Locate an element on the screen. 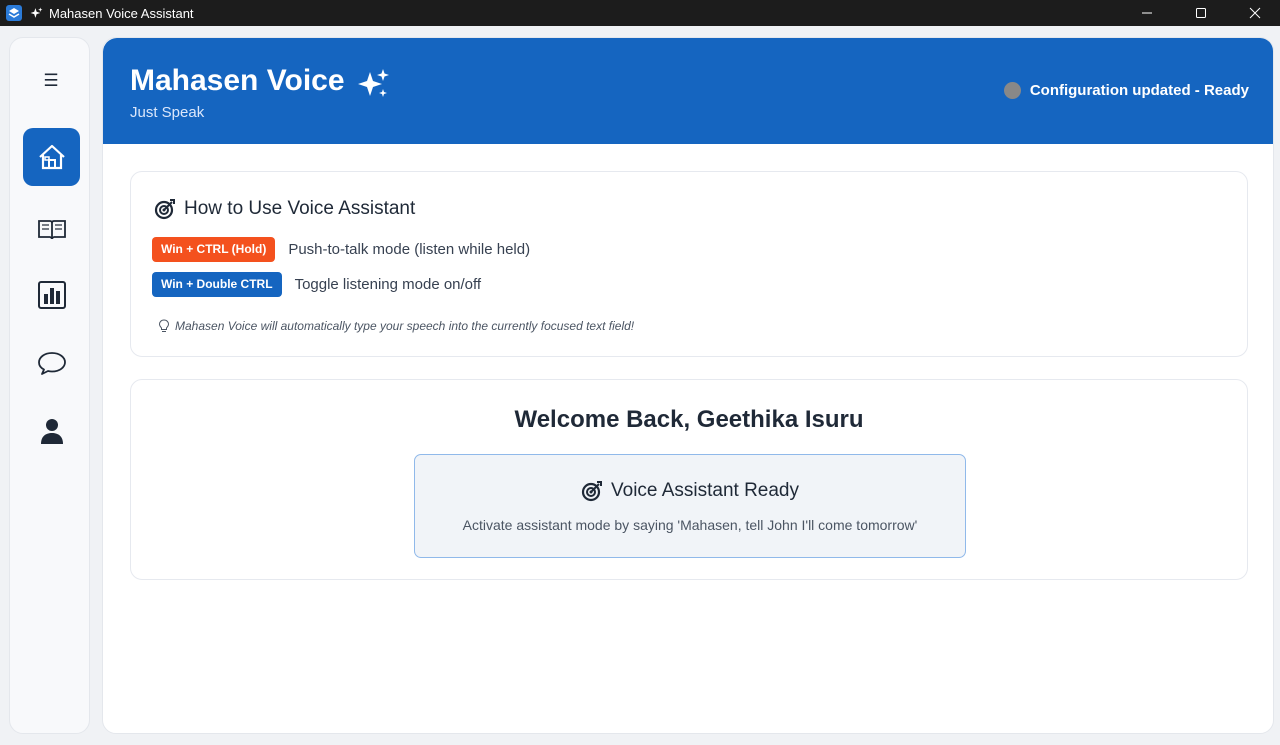  close-button is located at coordinates (1255, 13).